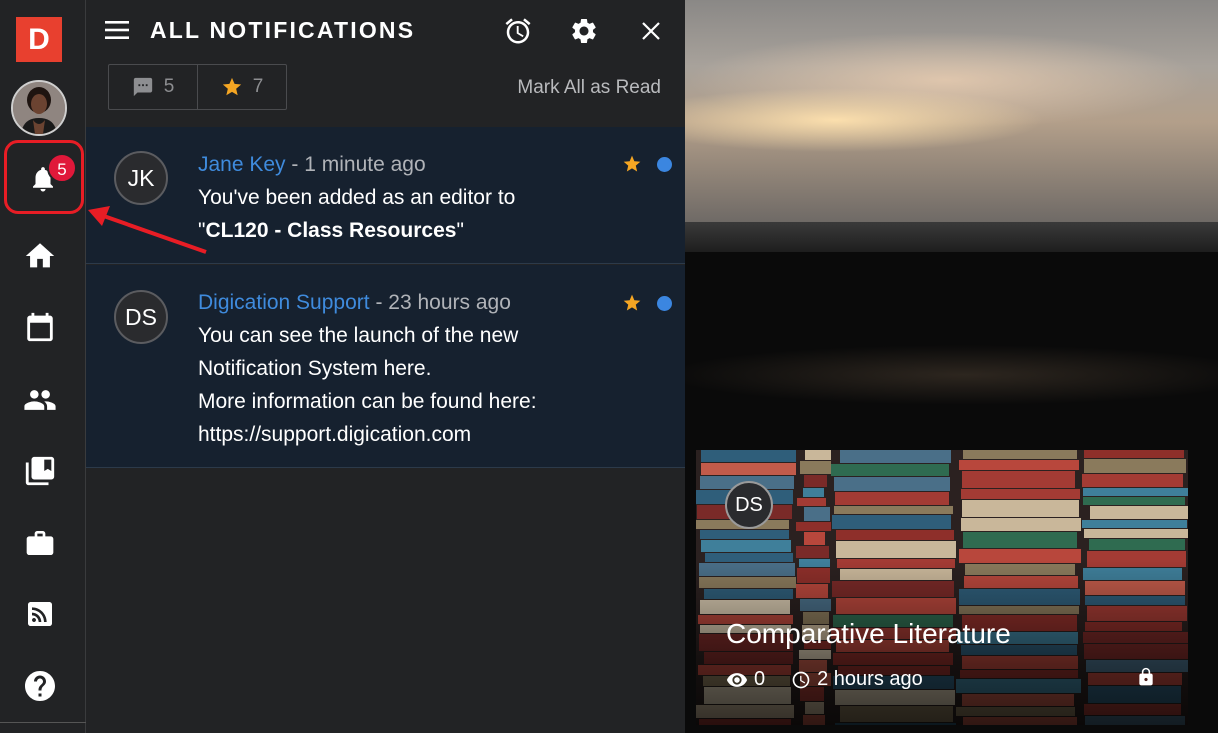 Image resolution: width=1218 pixels, height=733 pixels. What do you see at coordinates (241, 87) in the screenshot?
I see `starred-filter: 7` at bounding box center [241, 87].